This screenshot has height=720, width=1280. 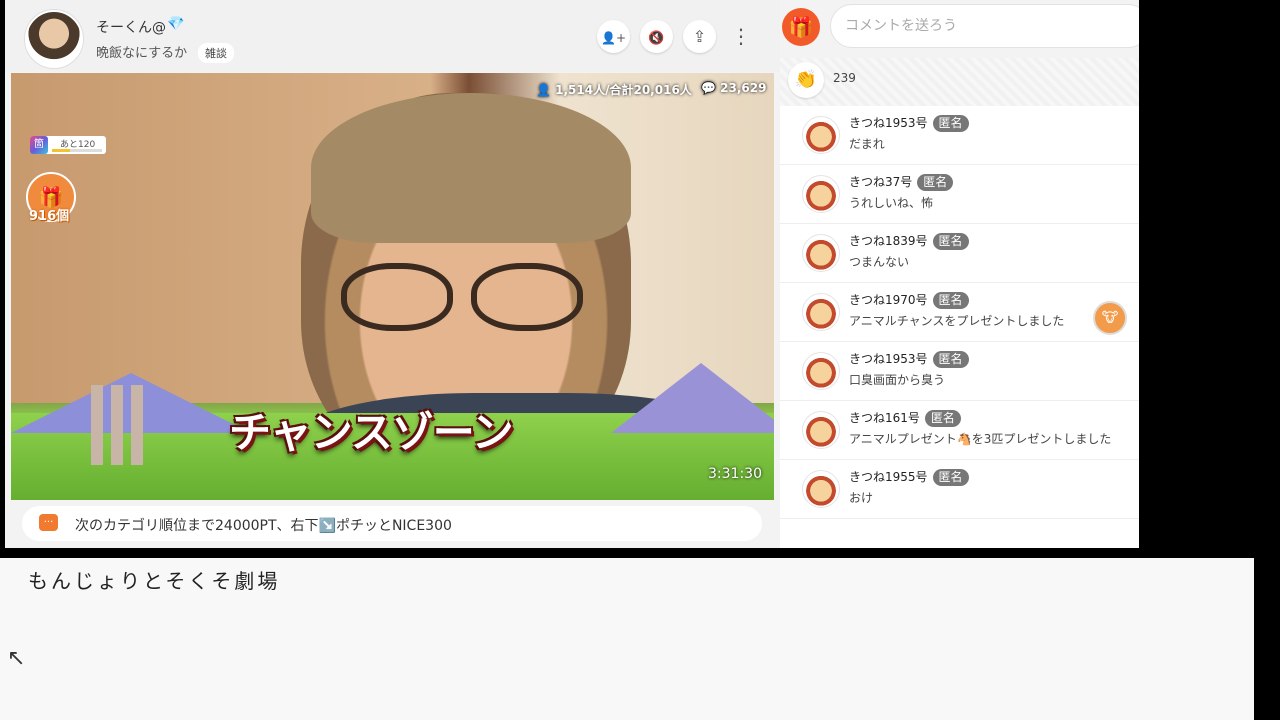 I want to click on comment-item: きつね37号 匿名 うれしいね、怖, so click(x=959, y=194).